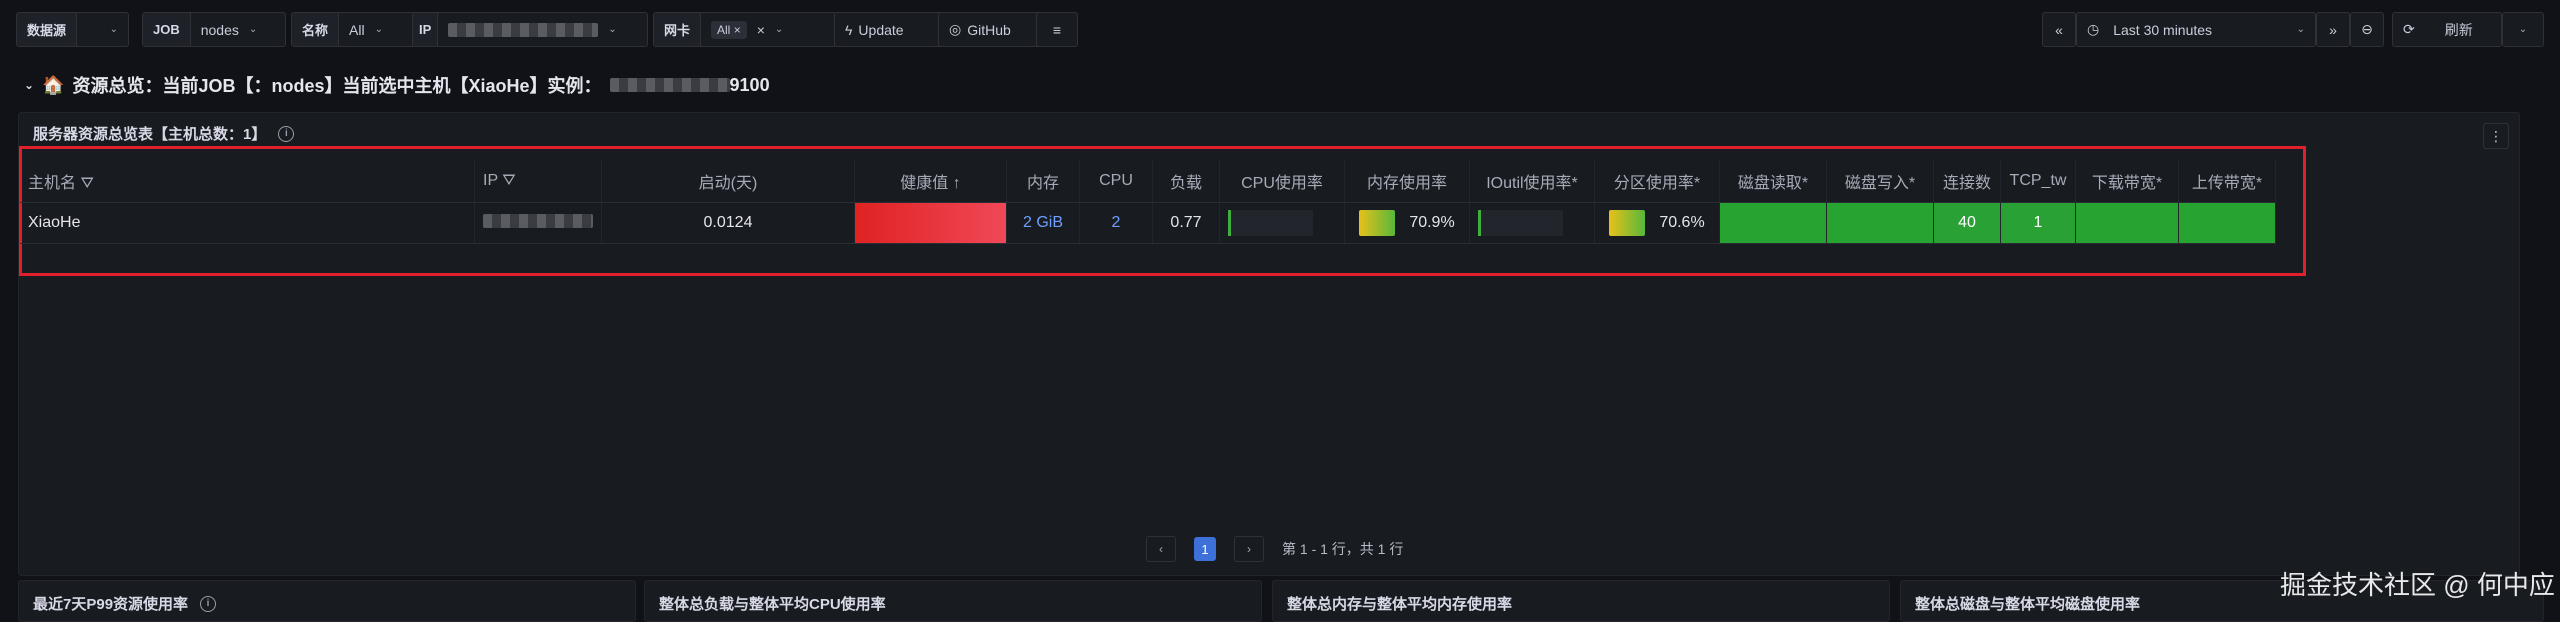  Describe the element at coordinates (1249, 549) in the screenshot. I see `next-page-button: ›` at that location.